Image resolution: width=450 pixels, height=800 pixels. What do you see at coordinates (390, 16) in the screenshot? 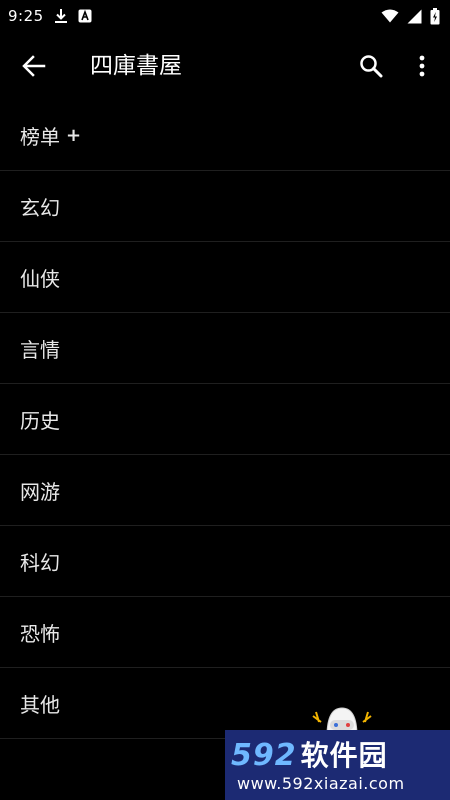
I see `wifi-icon` at bounding box center [390, 16].